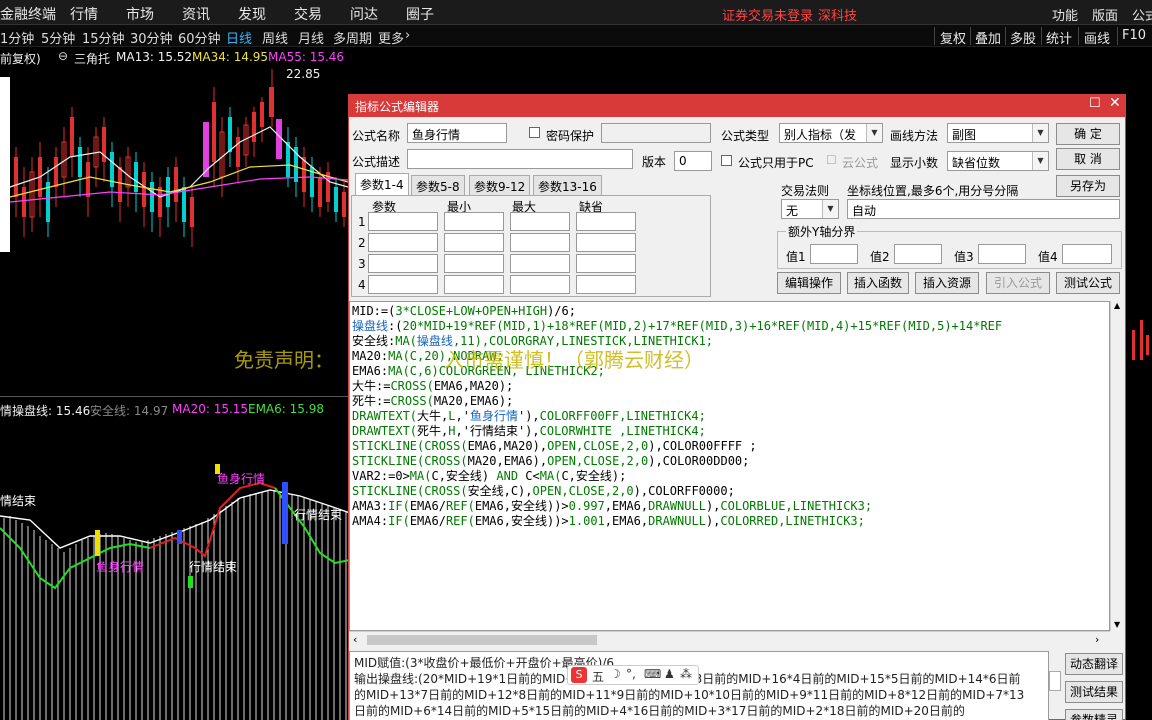  I want to click on ime-mode: 五, so click(598, 676).